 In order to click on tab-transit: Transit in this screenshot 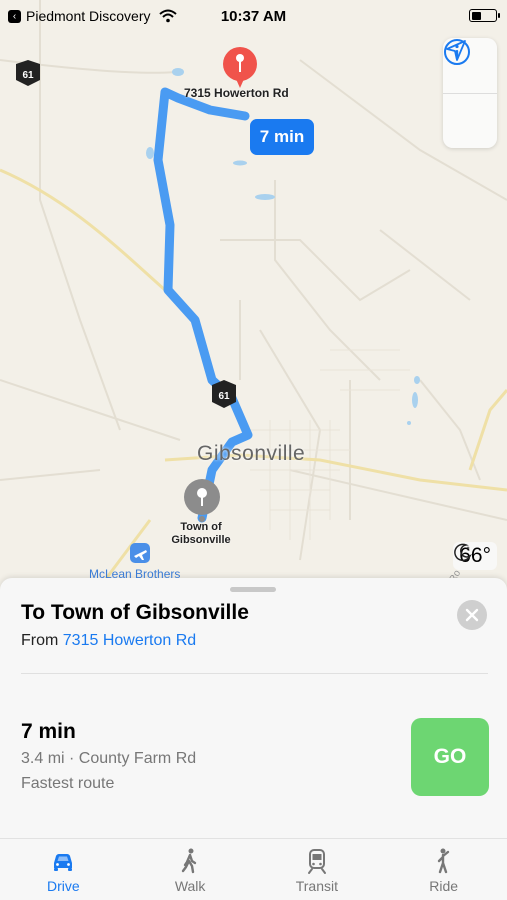, I will do `click(317, 869)`.